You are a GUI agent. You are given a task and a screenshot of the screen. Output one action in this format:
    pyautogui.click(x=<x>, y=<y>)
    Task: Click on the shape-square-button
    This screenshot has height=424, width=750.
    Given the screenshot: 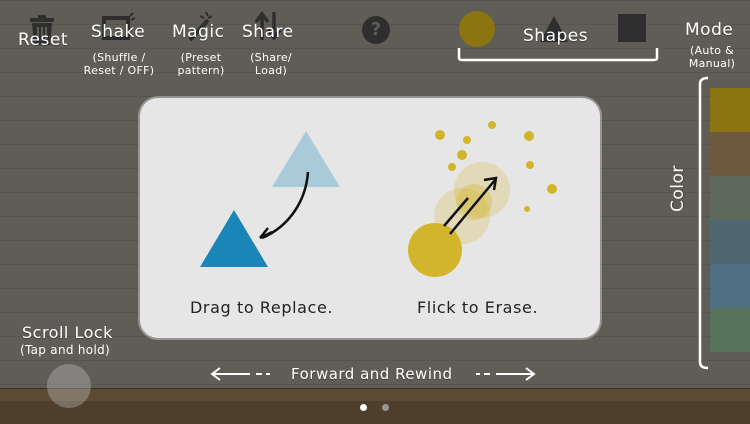 What is the action you would take?
    pyautogui.click(x=632, y=28)
    